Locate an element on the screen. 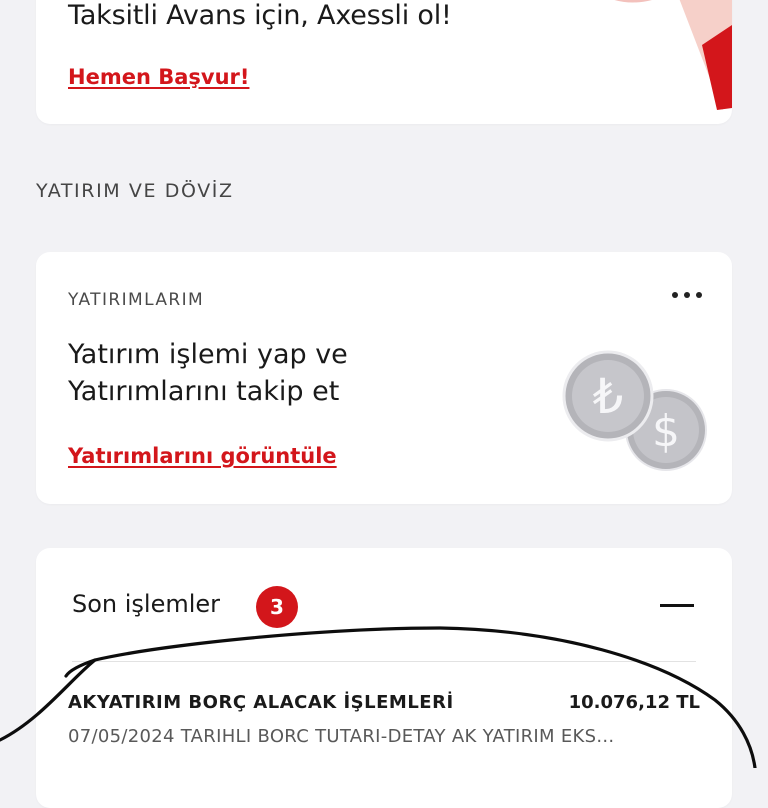 Image resolution: width=768 pixels, height=808 pixels. coins-icon: $ ₺ is located at coordinates (634, 410).